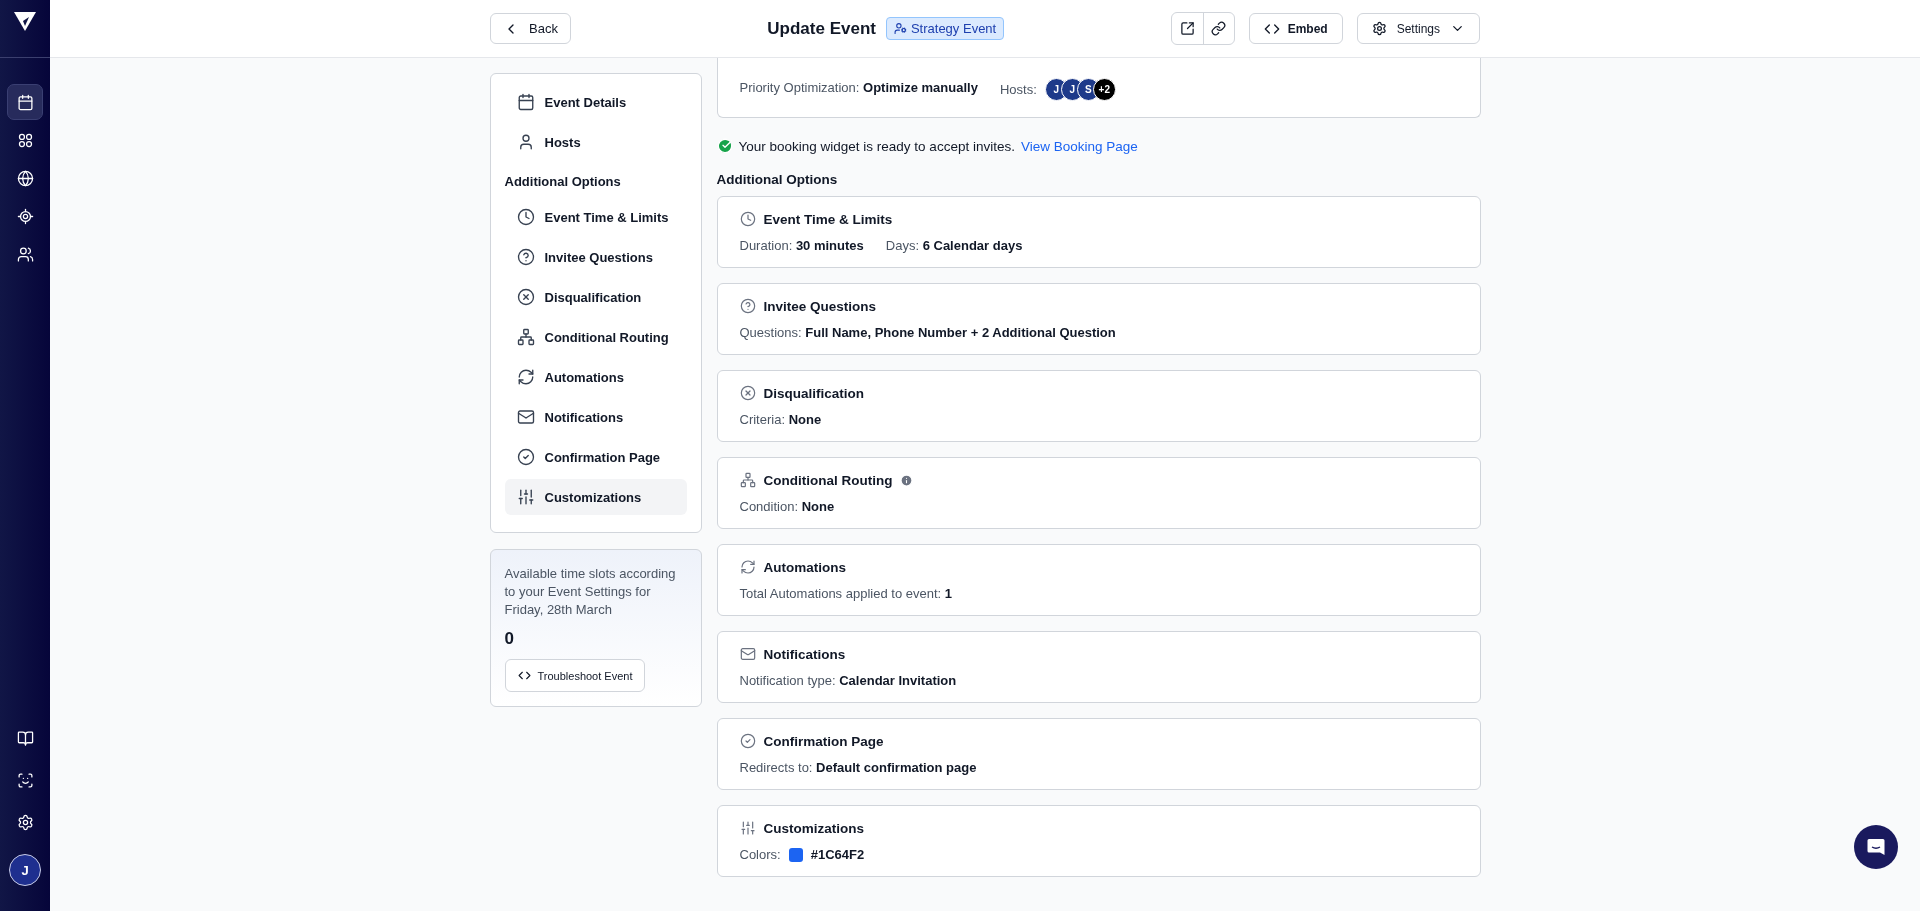 Image resolution: width=1920 pixels, height=911 pixels. I want to click on nav-item: Disqualification, so click(595, 297).